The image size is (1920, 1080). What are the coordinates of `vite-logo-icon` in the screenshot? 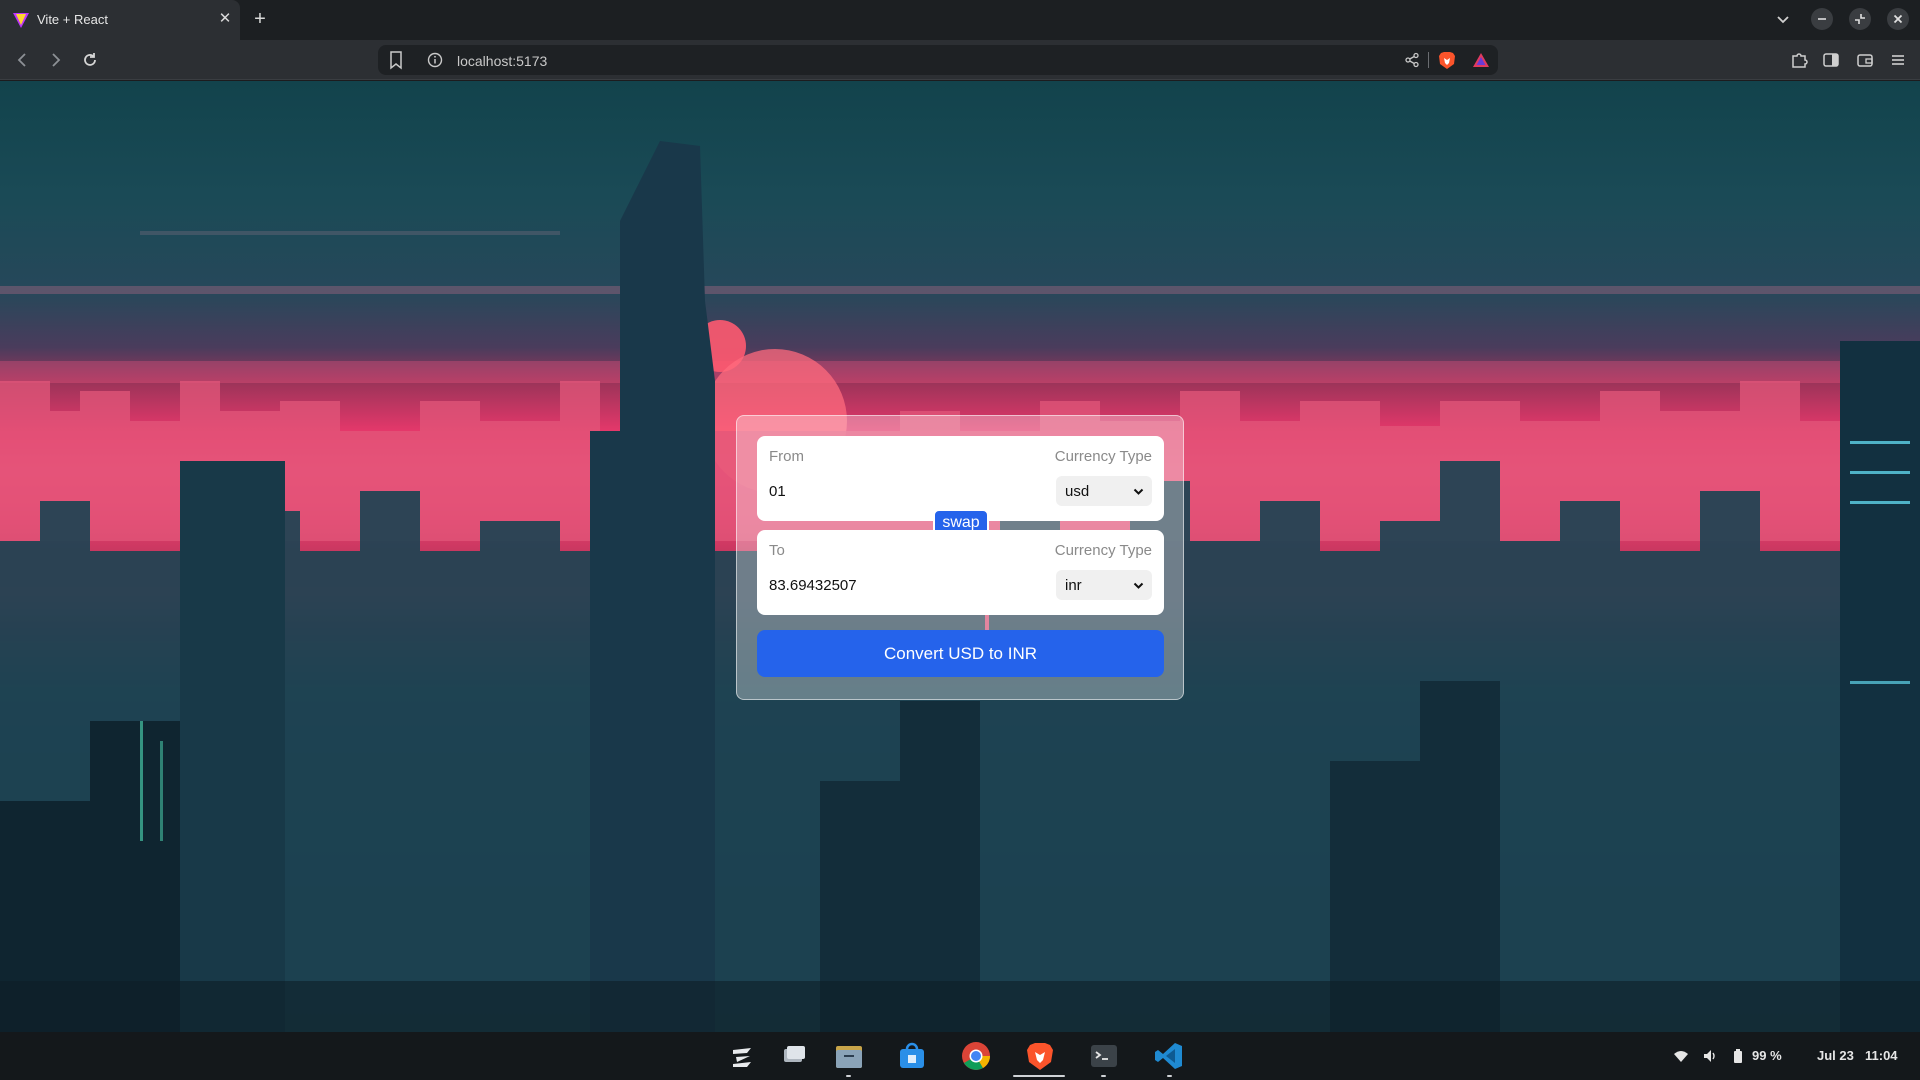 It's located at (21, 20).